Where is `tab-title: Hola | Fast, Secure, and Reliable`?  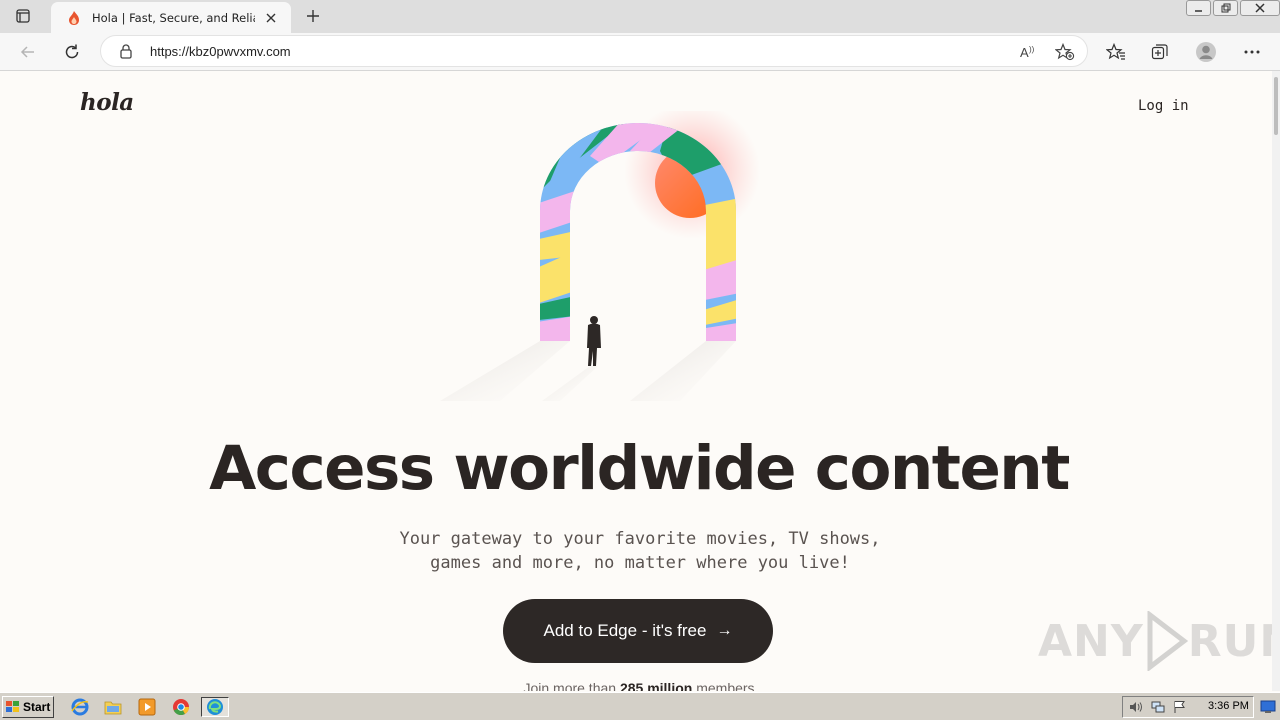
tab-title: Hola | Fast, Secure, and Reliable is located at coordinates (173, 17).